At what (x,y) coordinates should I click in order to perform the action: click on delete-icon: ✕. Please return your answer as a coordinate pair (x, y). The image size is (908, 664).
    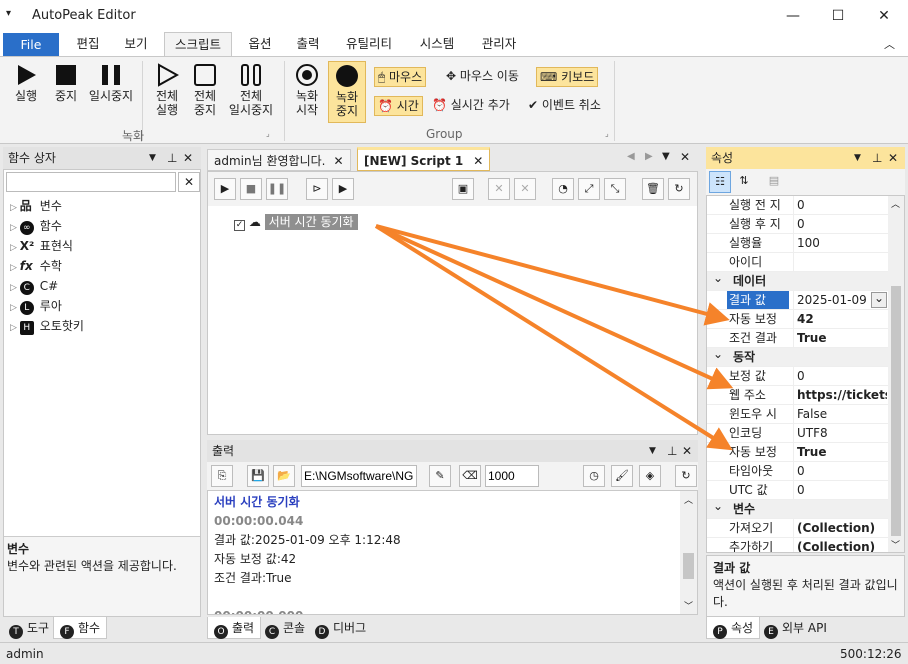
    Looking at the image, I should click on (499, 189).